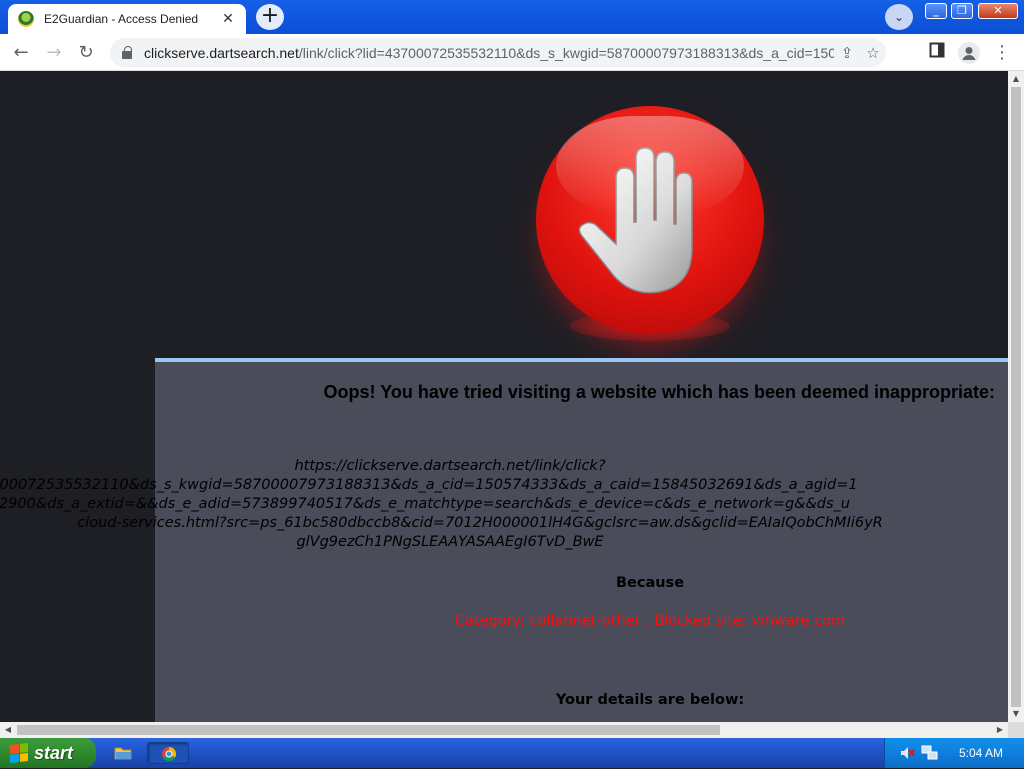  What do you see at coordinates (21, 53) in the screenshot?
I see `back-button: ←` at bounding box center [21, 53].